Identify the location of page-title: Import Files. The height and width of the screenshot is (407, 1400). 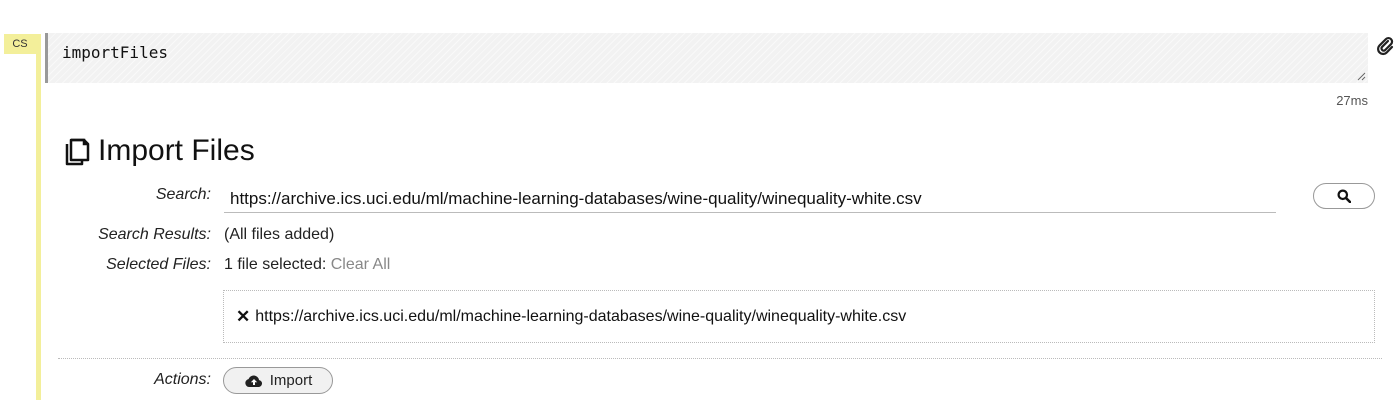
(176, 150).